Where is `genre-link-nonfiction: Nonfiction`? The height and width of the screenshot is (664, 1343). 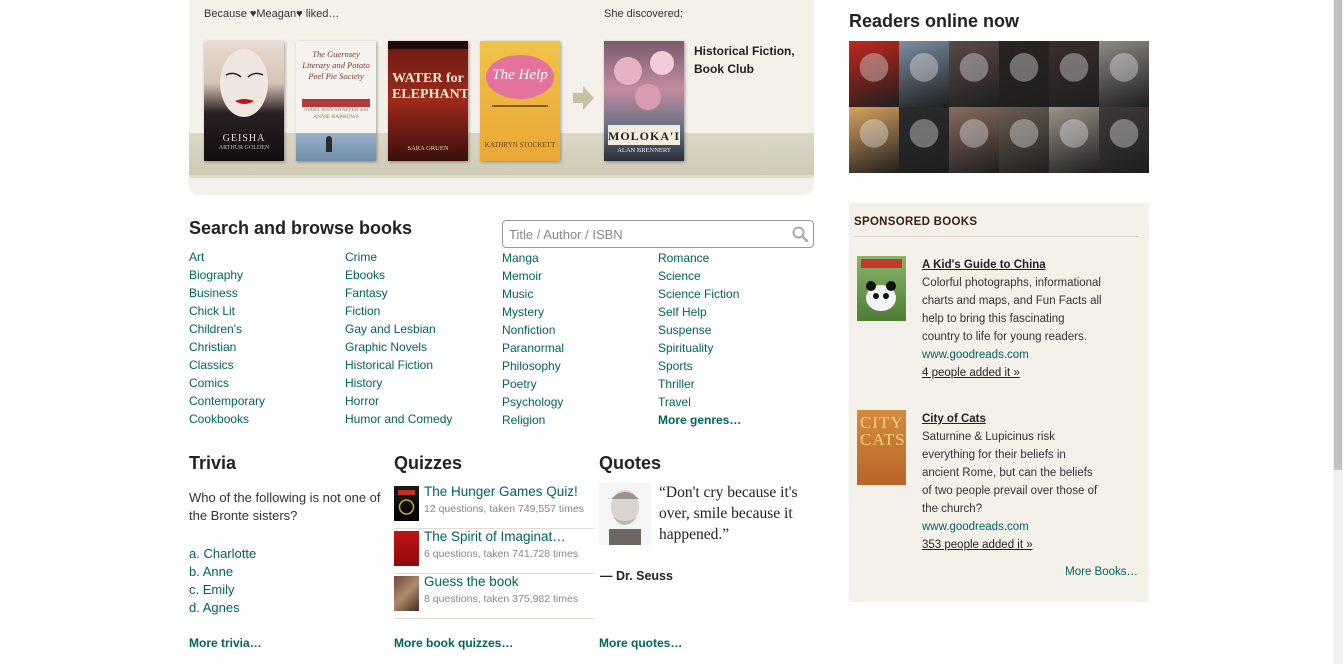 genre-link-nonfiction: Nonfiction is located at coordinates (533, 330).